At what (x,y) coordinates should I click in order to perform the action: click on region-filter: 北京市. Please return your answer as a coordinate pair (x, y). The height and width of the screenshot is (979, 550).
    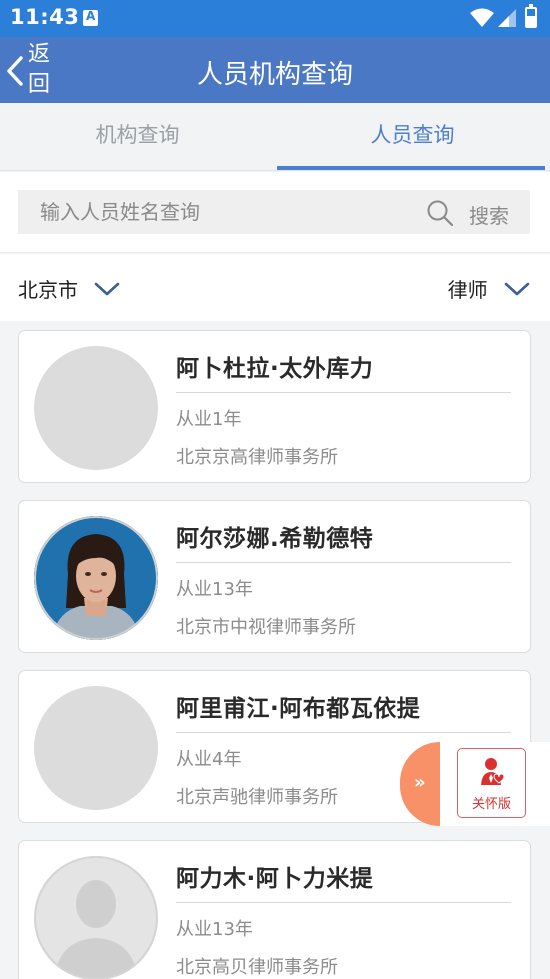
    Looking at the image, I should click on (69, 288).